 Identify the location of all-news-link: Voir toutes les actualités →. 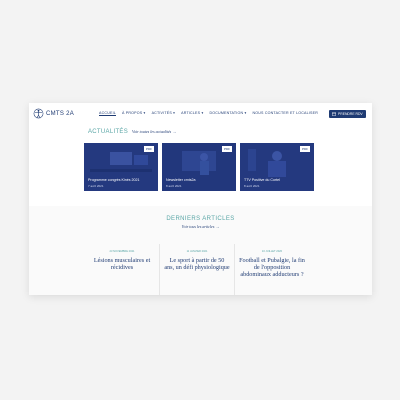
(154, 131).